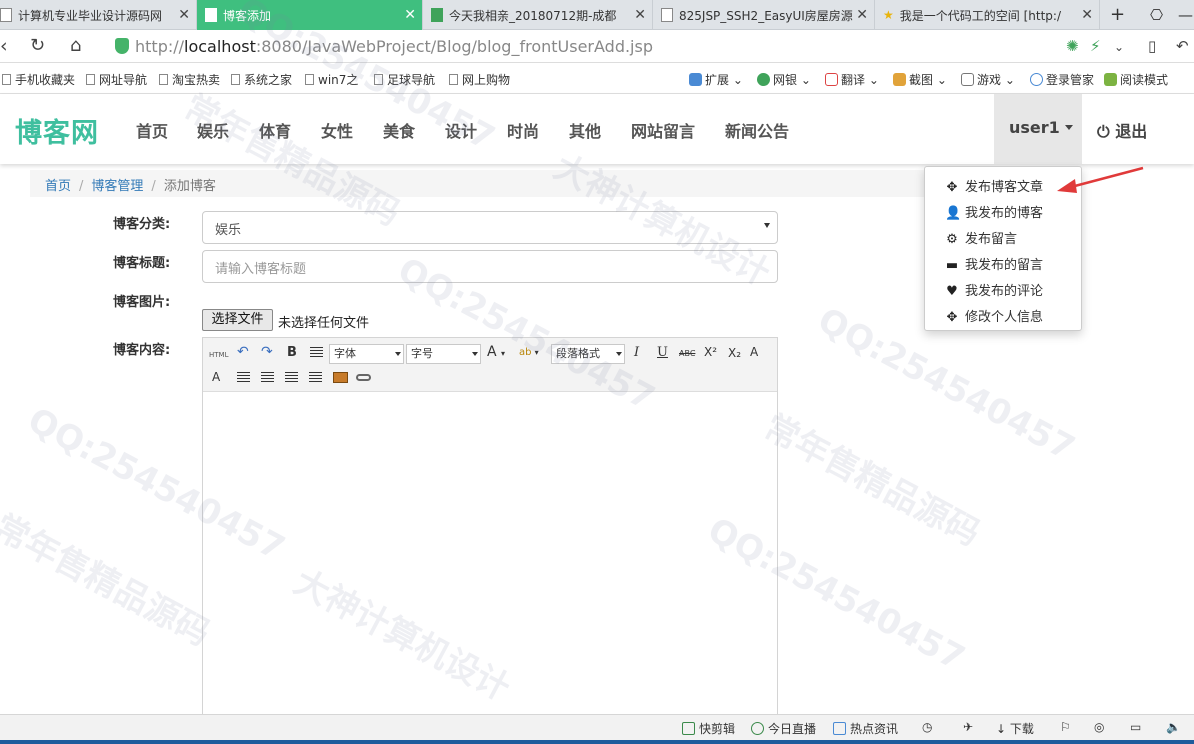  What do you see at coordinates (529, 353) in the screenshot?
I see `highlight-button: ab ▾` at bounding box center [529, 353].